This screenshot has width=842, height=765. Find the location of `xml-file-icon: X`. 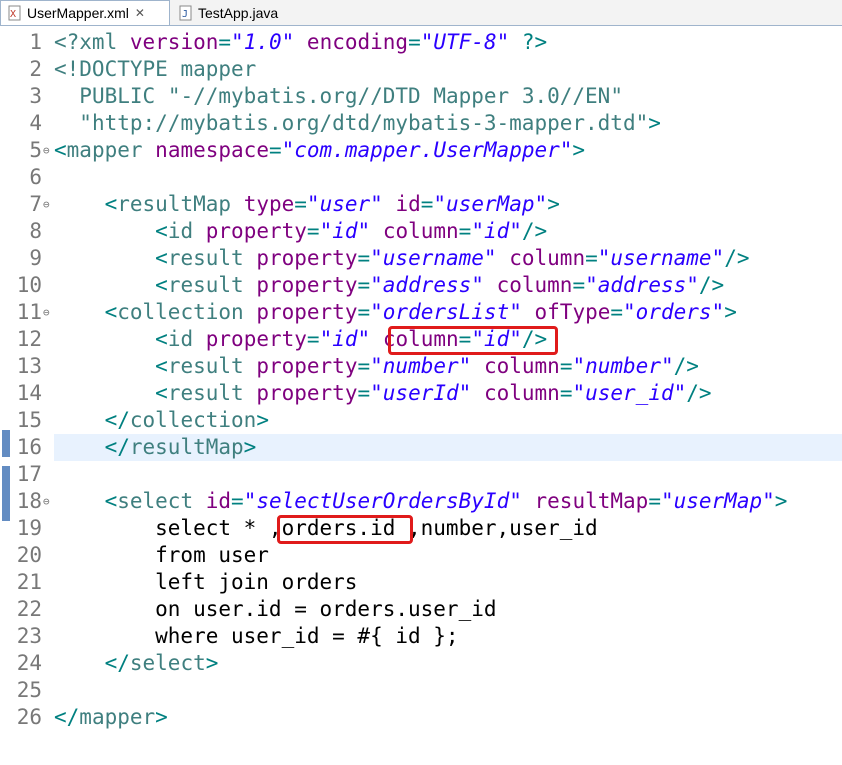

xml-file-icon: X is located at coordinates (15, 13).